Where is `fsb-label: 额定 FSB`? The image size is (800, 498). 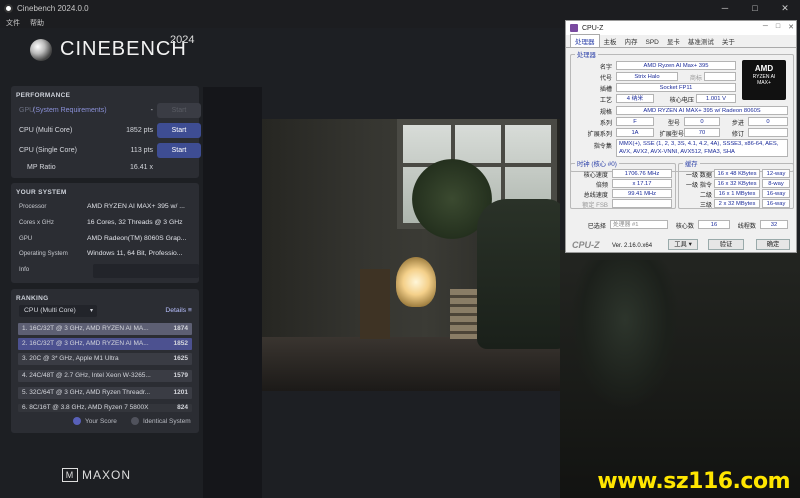
fsb-label: 额定 FSB is located at coordinates (595, 205).